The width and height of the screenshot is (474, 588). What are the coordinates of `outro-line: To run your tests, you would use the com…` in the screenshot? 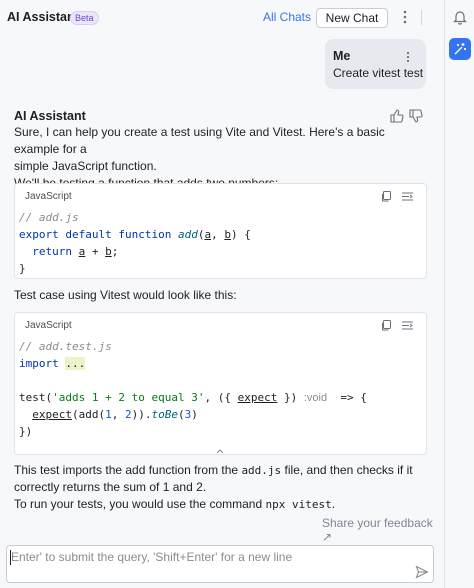 It's located at (175, 504).